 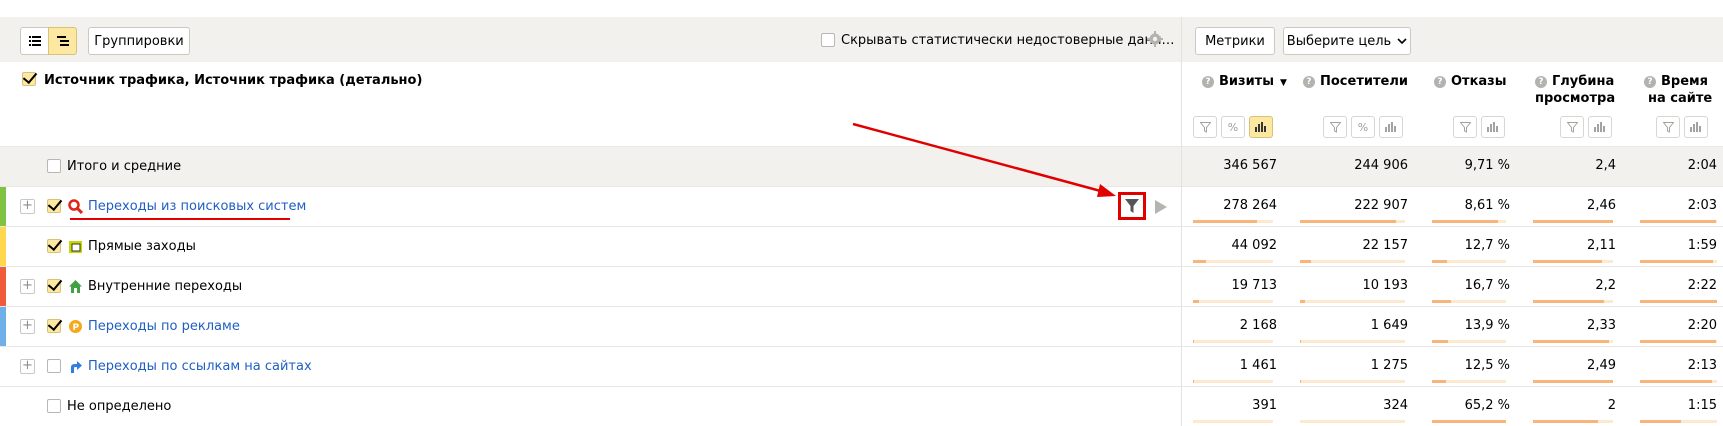 I want to click on play-arrow-icon, so click(x=1161, y=207).